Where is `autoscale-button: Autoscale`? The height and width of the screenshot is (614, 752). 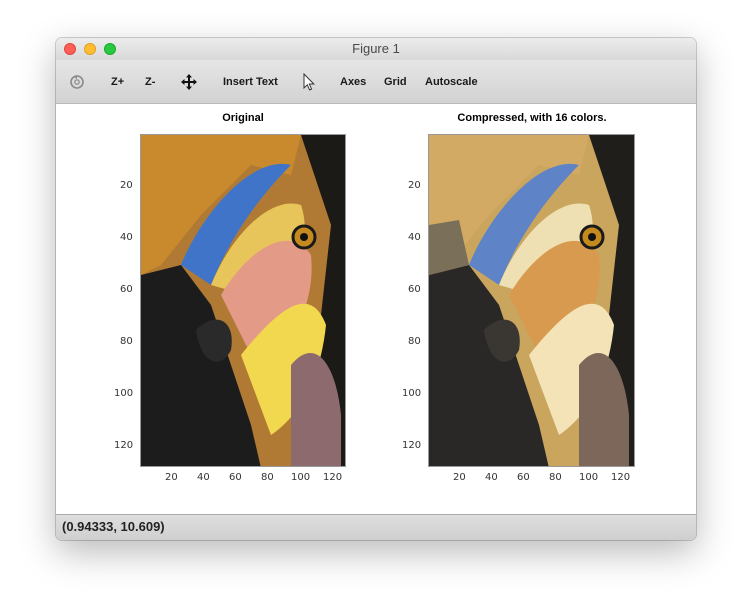 autoscale-button: Autoscale is located at coordinates (451, 82).